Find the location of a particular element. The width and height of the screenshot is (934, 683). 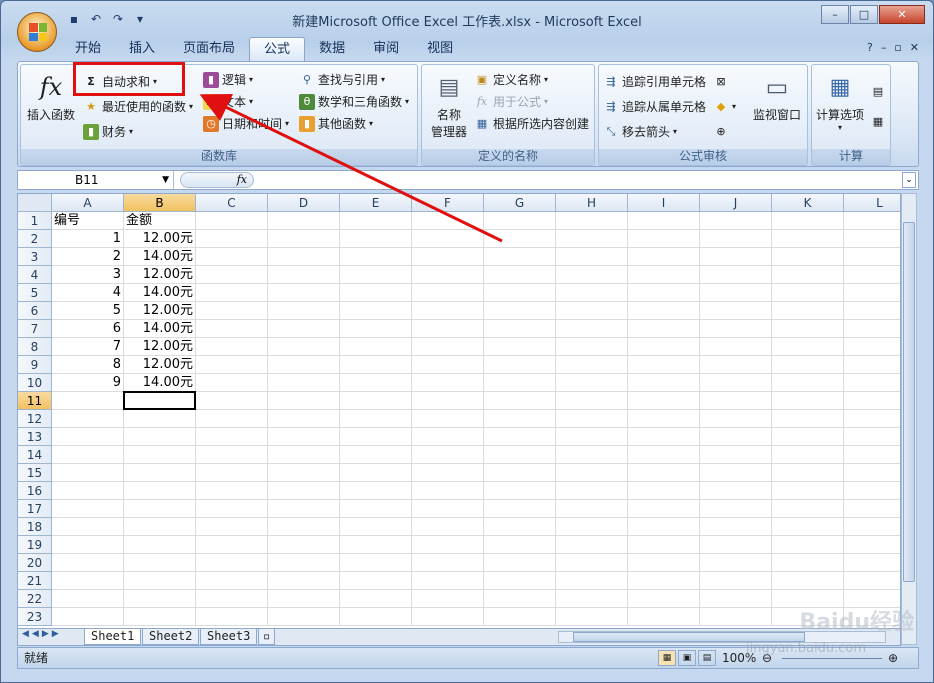

cell-j11 is located at coordinates (736, 401).